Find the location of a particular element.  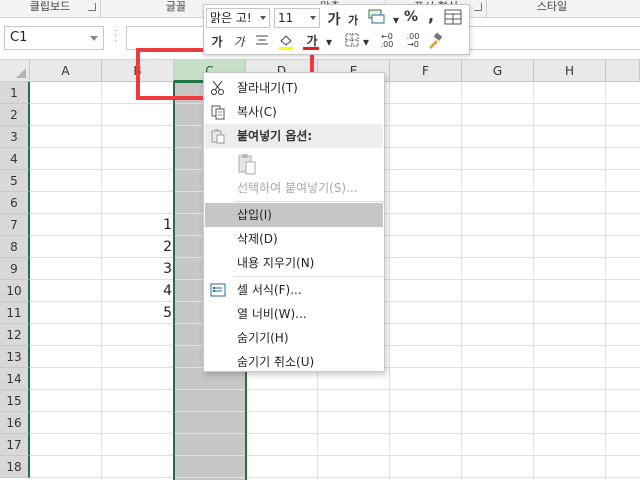

menu-item-unhide: 숨기기 취소(U) is located at coordinates (294, 362).